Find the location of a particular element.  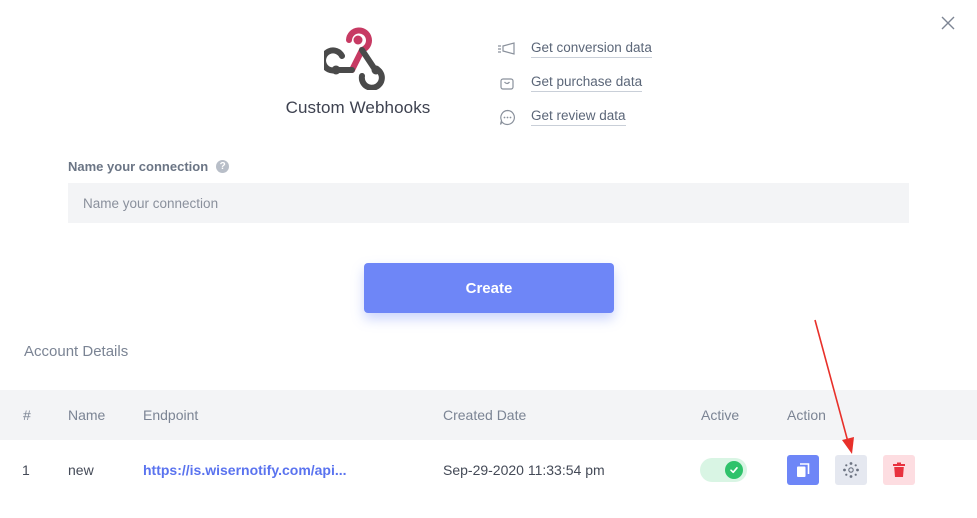

get-purchase-data-link: Get purchase data is located at coordinates (587, 83).